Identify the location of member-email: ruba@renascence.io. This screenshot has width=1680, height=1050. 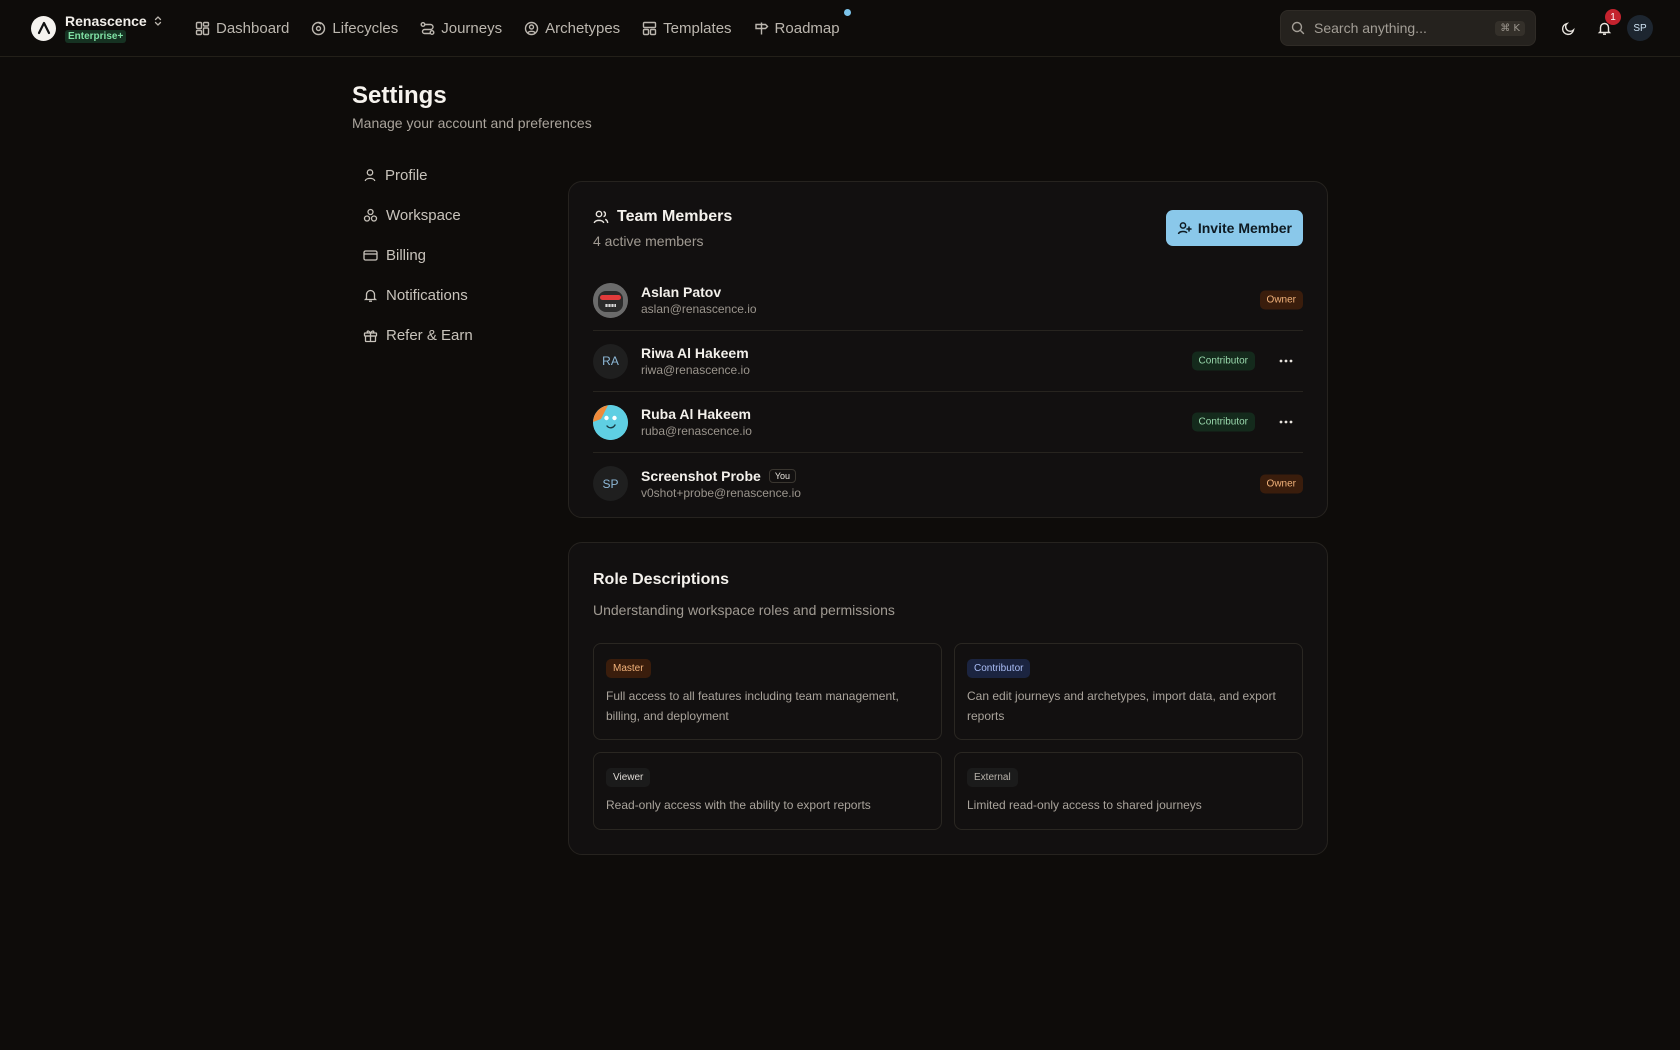
(696, 431).